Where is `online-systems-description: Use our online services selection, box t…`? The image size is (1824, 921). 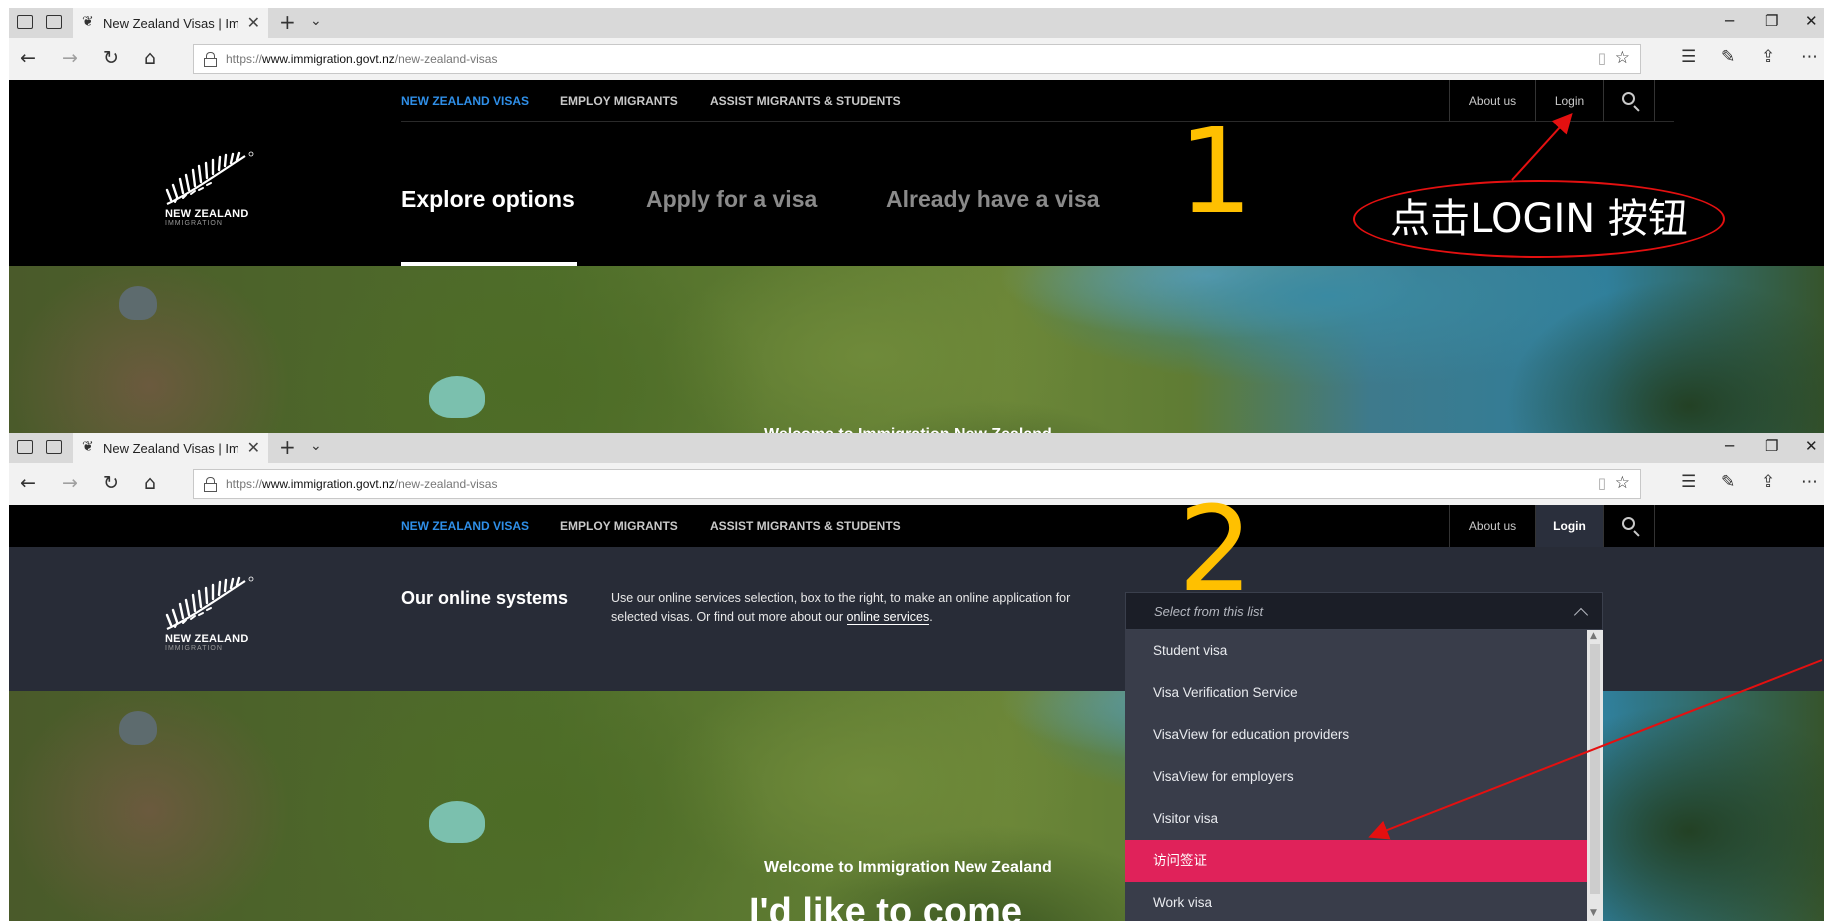 online-systems-description: Use our online services selection, box t… is located at coordinates (841, 608).